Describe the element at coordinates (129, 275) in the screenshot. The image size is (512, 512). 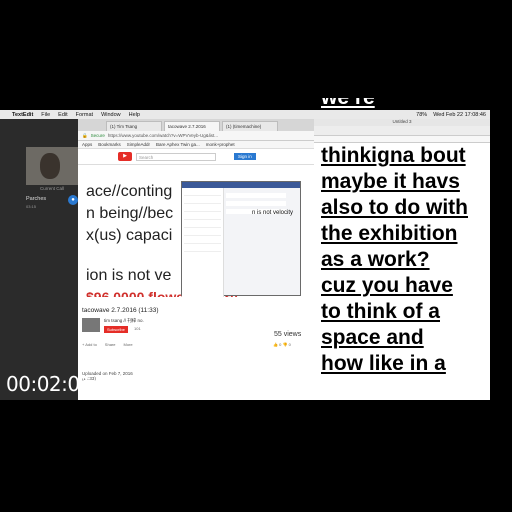
I see `video-text-line: ion is not ve` at that location.